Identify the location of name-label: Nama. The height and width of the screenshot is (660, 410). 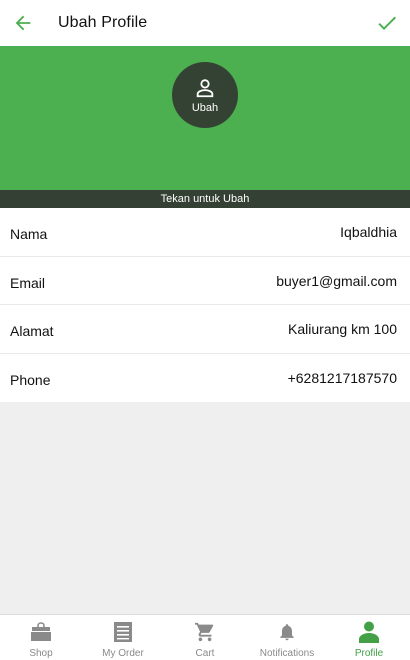
(29, 234).